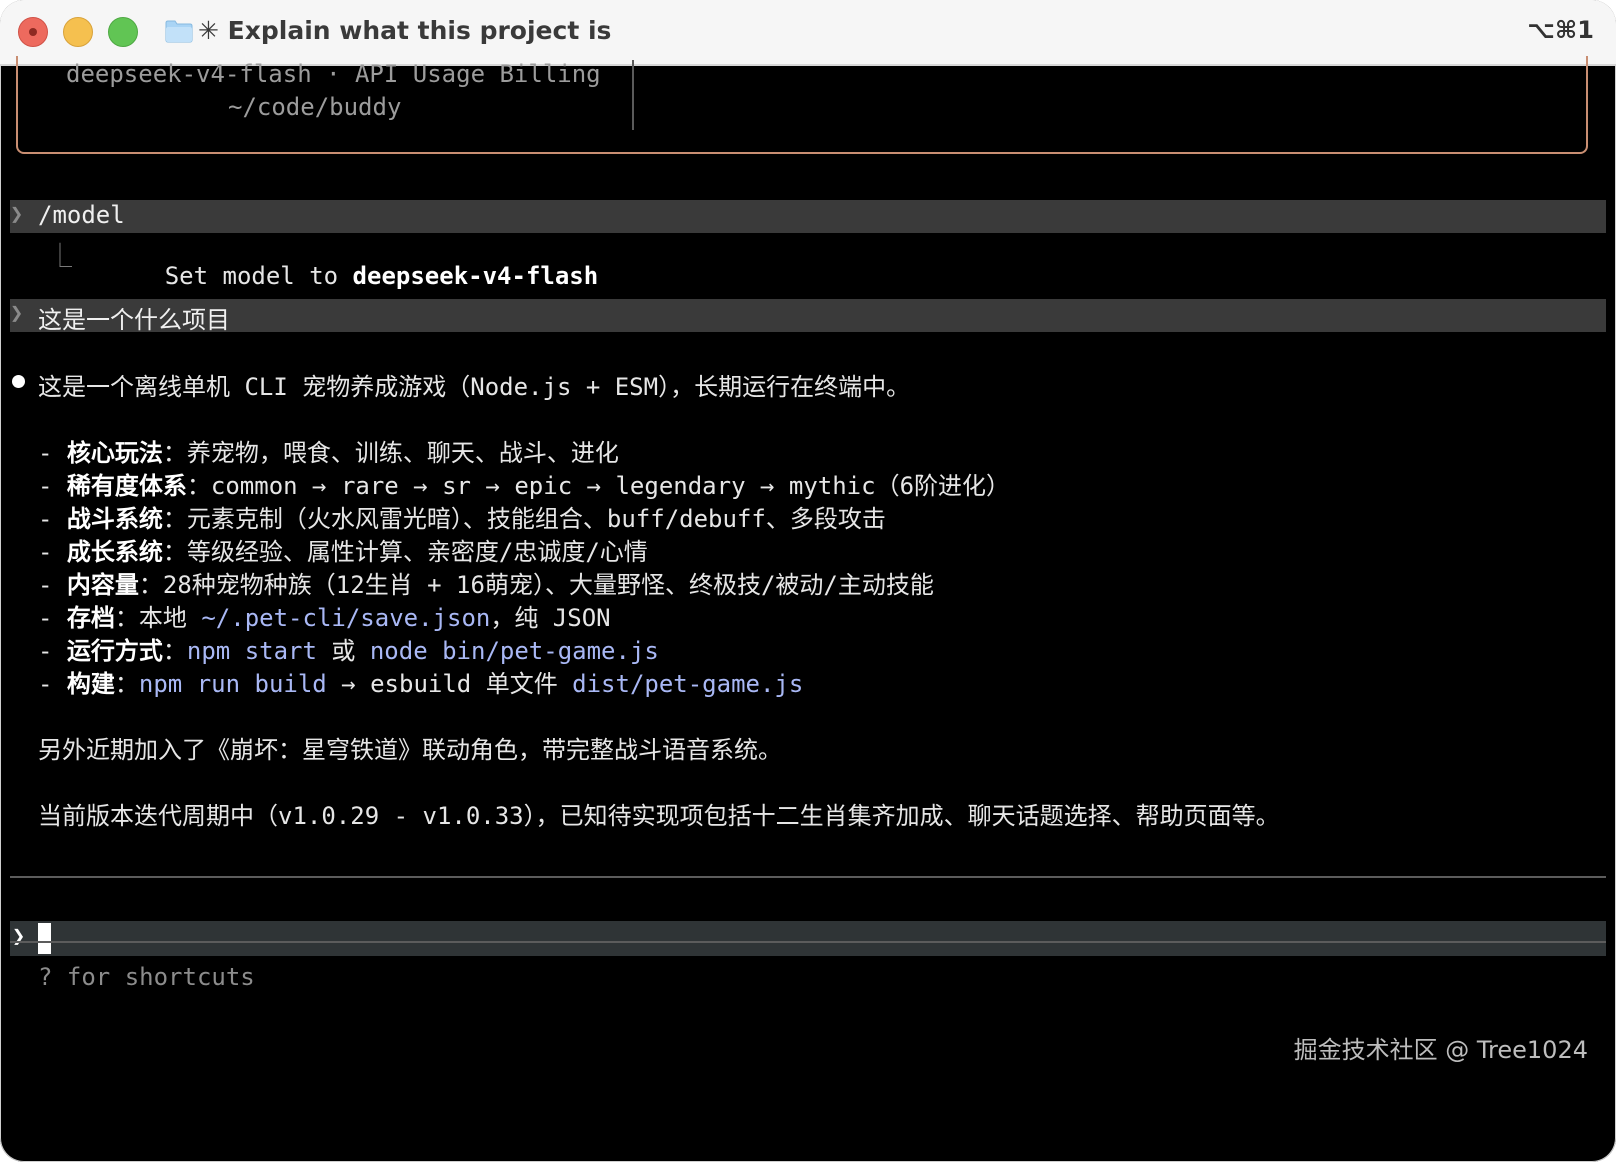  I want to click on list-item-text: 养宠物，喂食、训练、聊天、战斗、进化, so click(402, 453).